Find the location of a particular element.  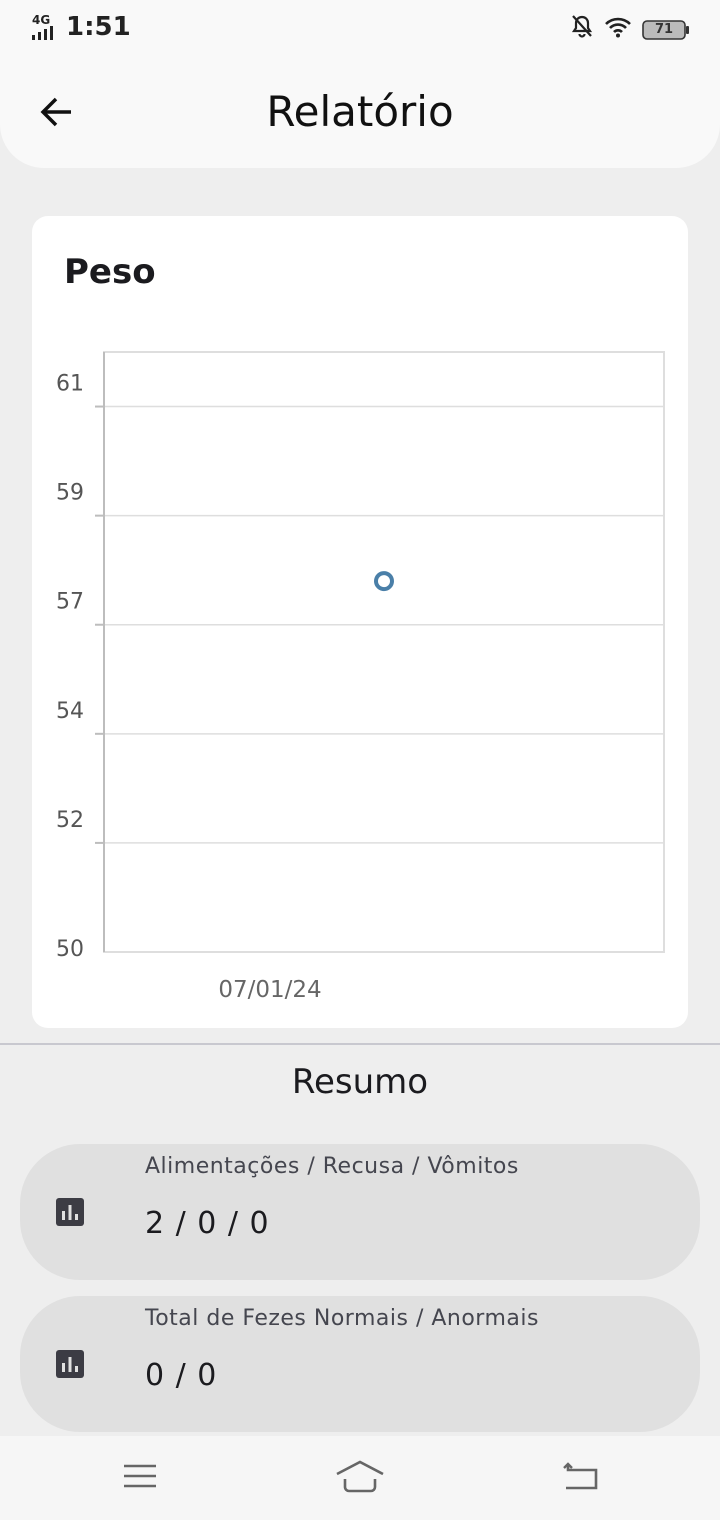

menu-icon is located at coordinates (140, 1476).